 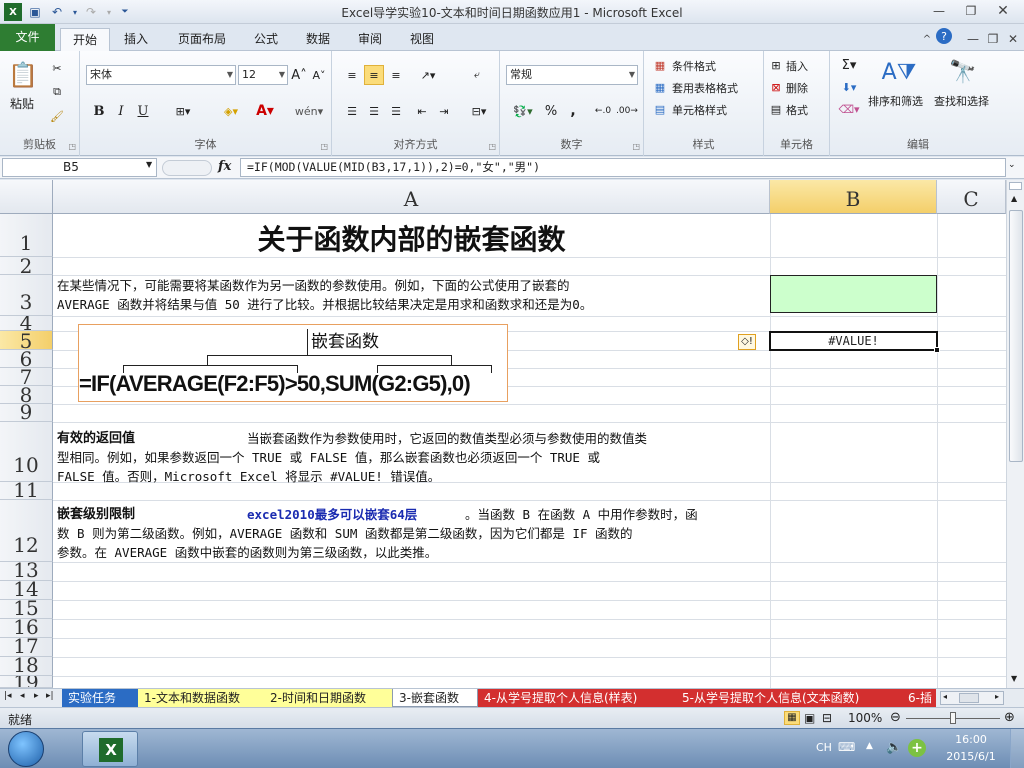 What do you see at coordinates (937, 350) in the screenshot?
I see `fill-handle` at bounding box center [937, 350].